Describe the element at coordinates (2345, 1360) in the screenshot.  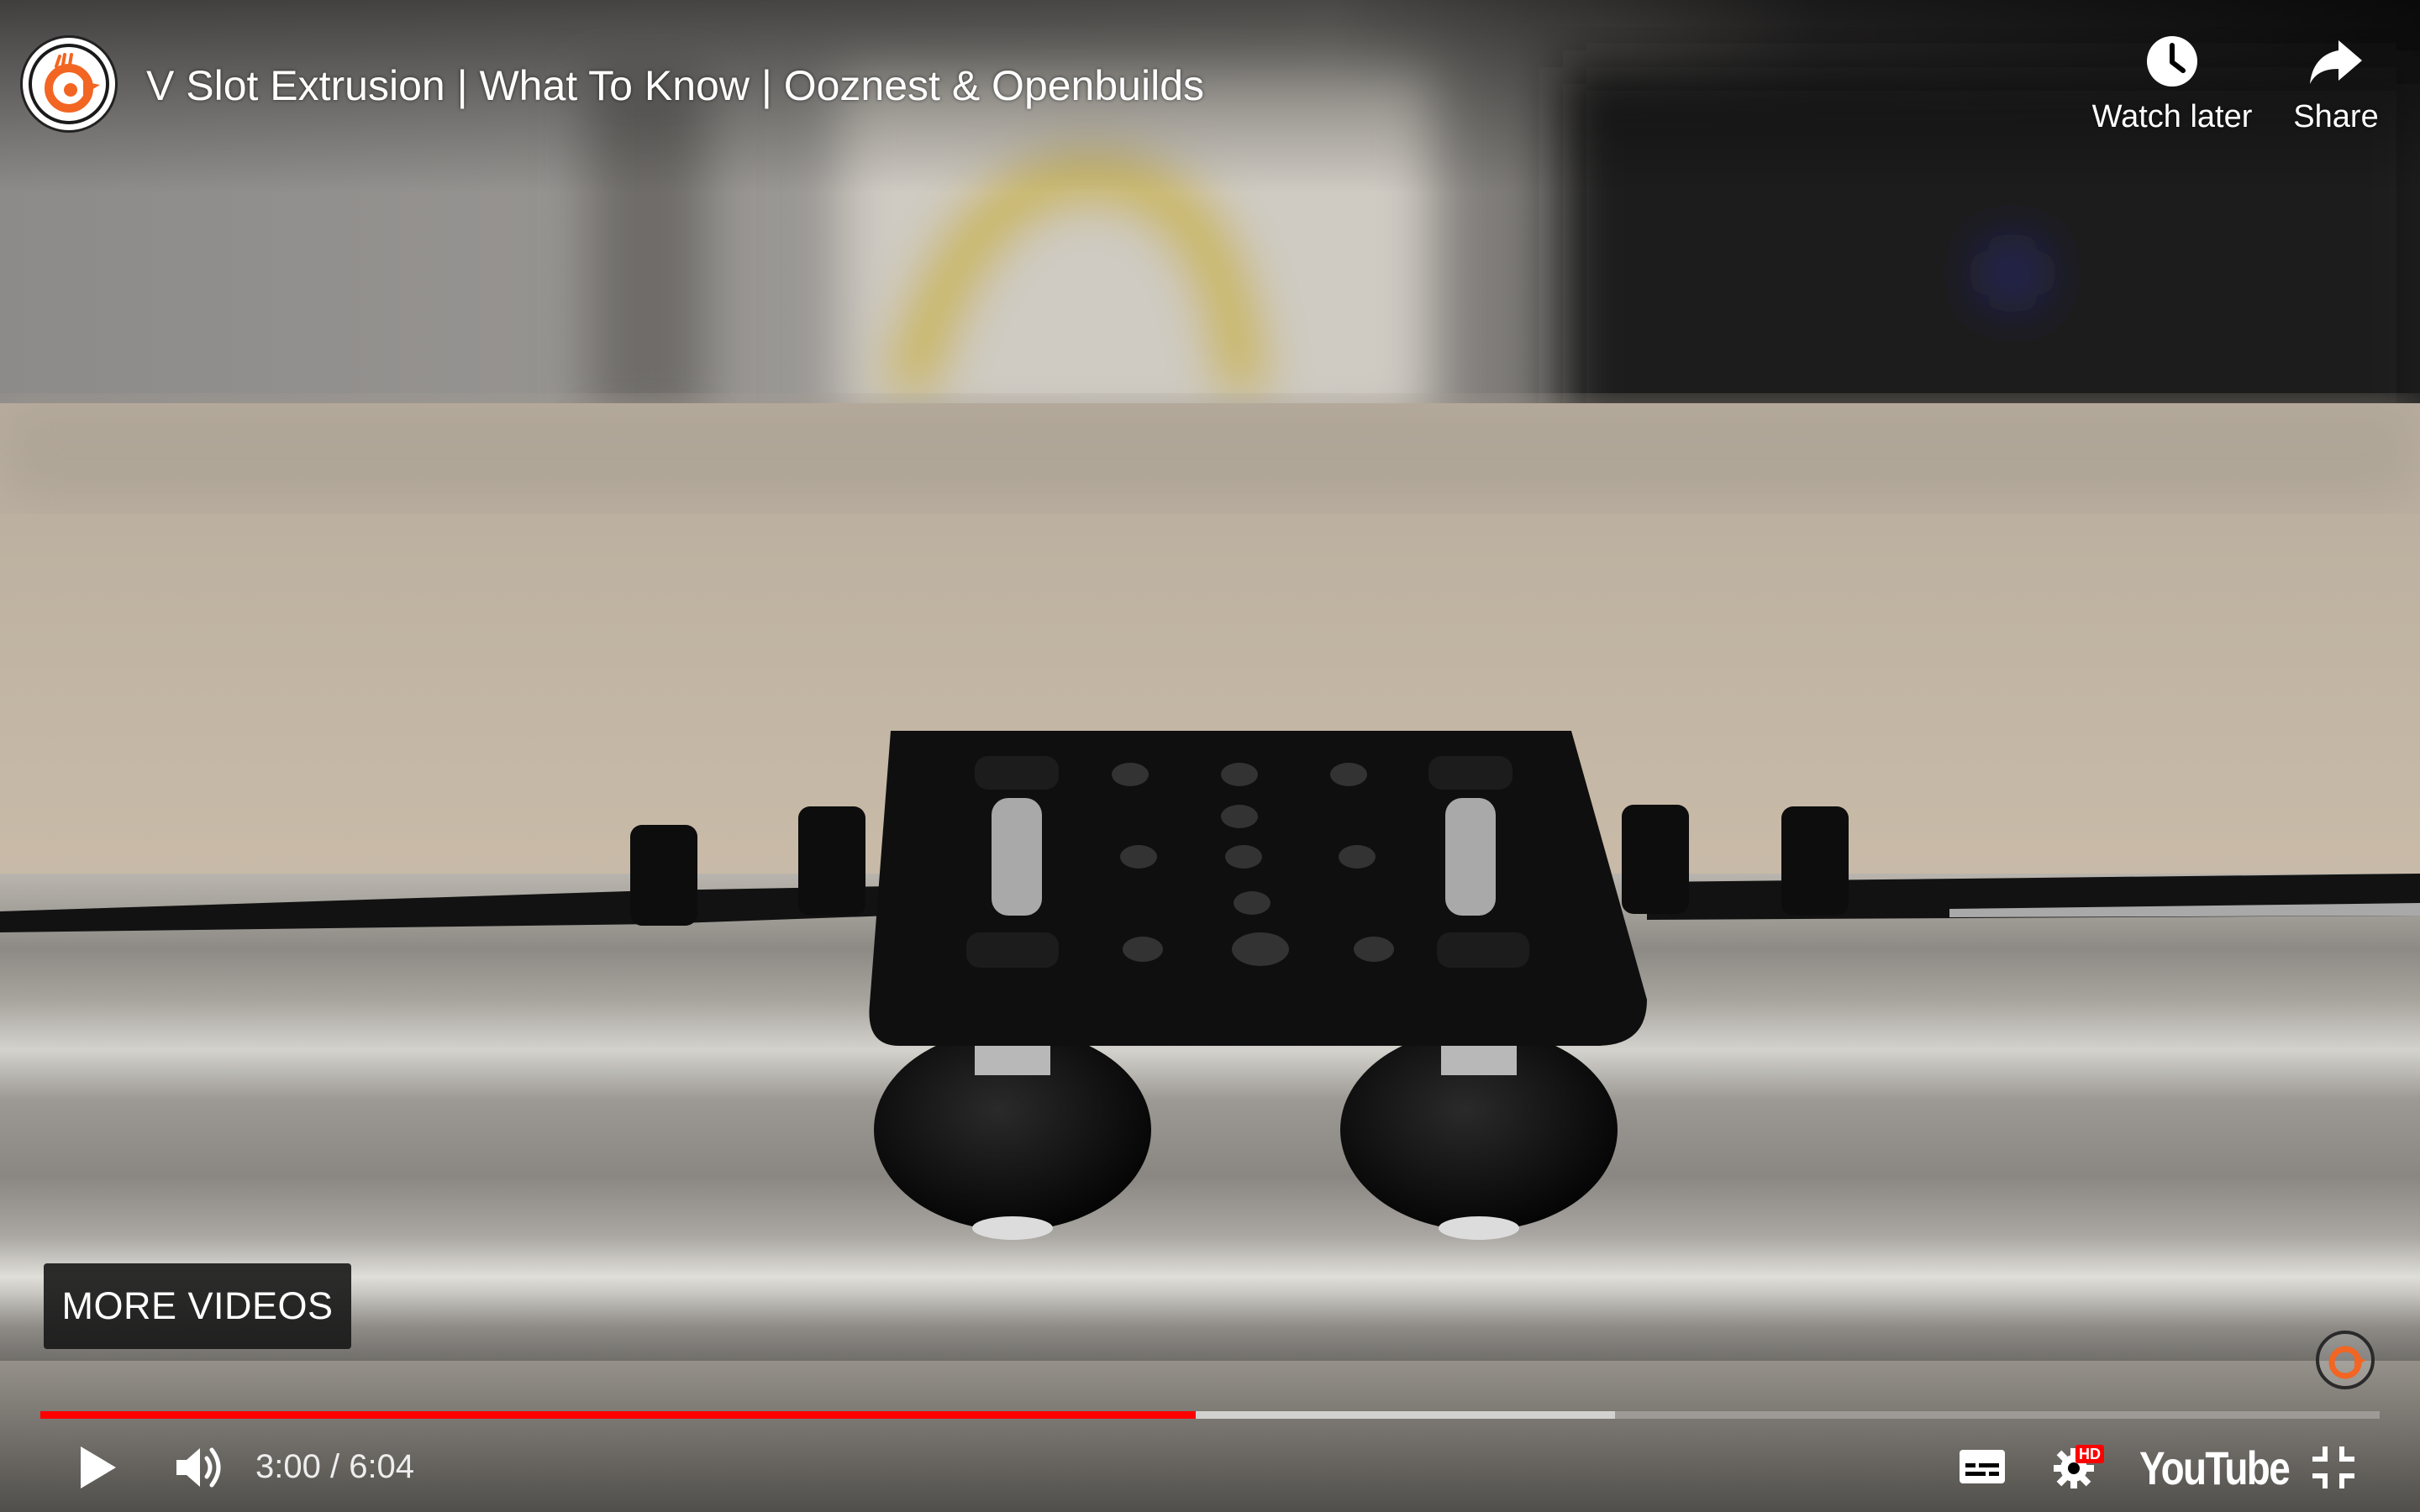
I see `ooznest-watermark-icon` at that location.